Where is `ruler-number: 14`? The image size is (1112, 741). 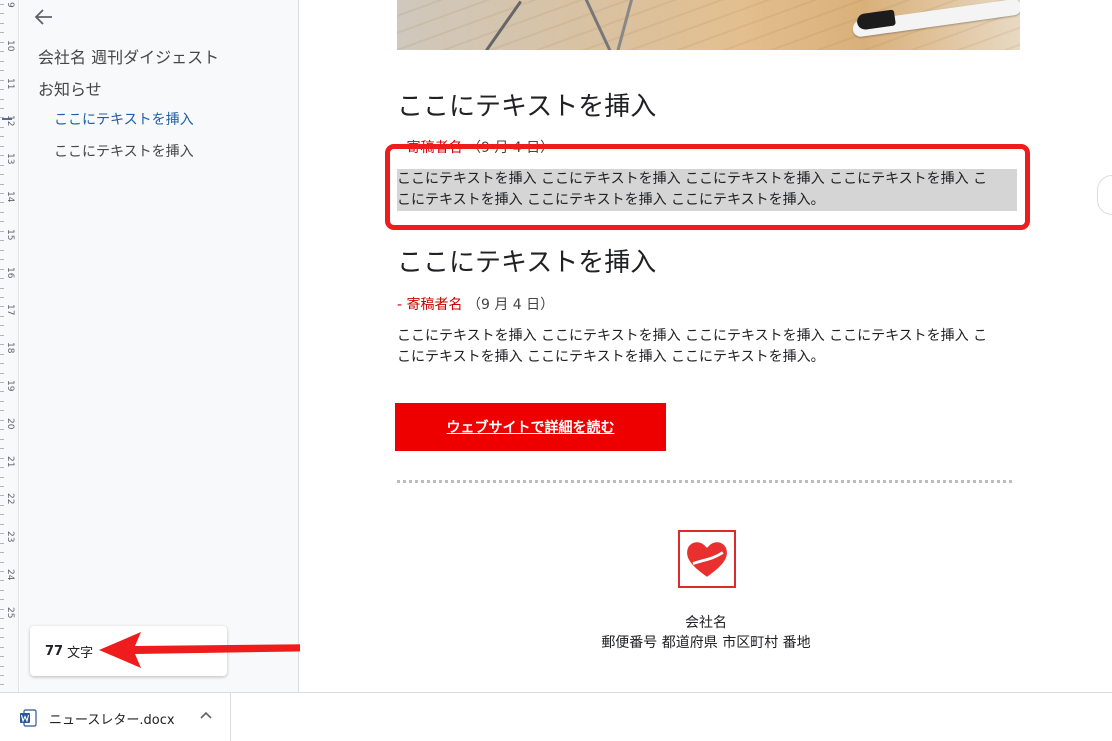 ruler-number: 14 is located at coordinates (10, 197).